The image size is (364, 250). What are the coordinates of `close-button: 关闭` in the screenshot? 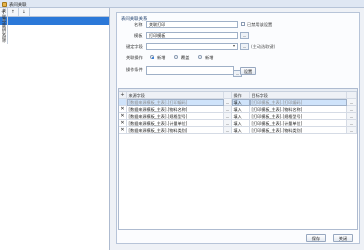 It's located at (343, 238).